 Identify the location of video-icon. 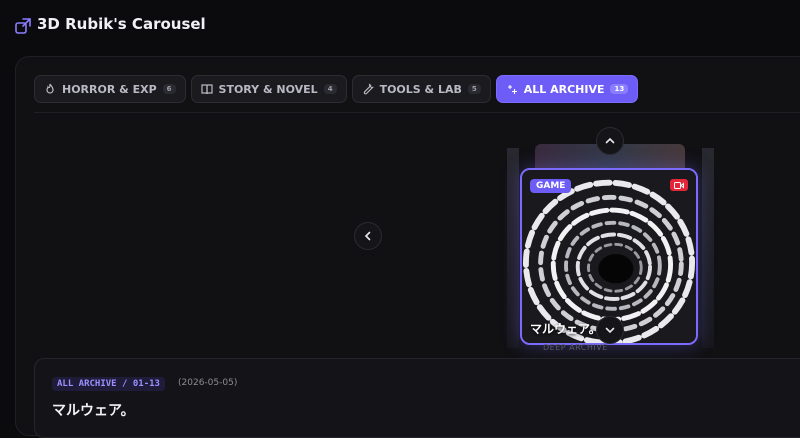
(679, 185).